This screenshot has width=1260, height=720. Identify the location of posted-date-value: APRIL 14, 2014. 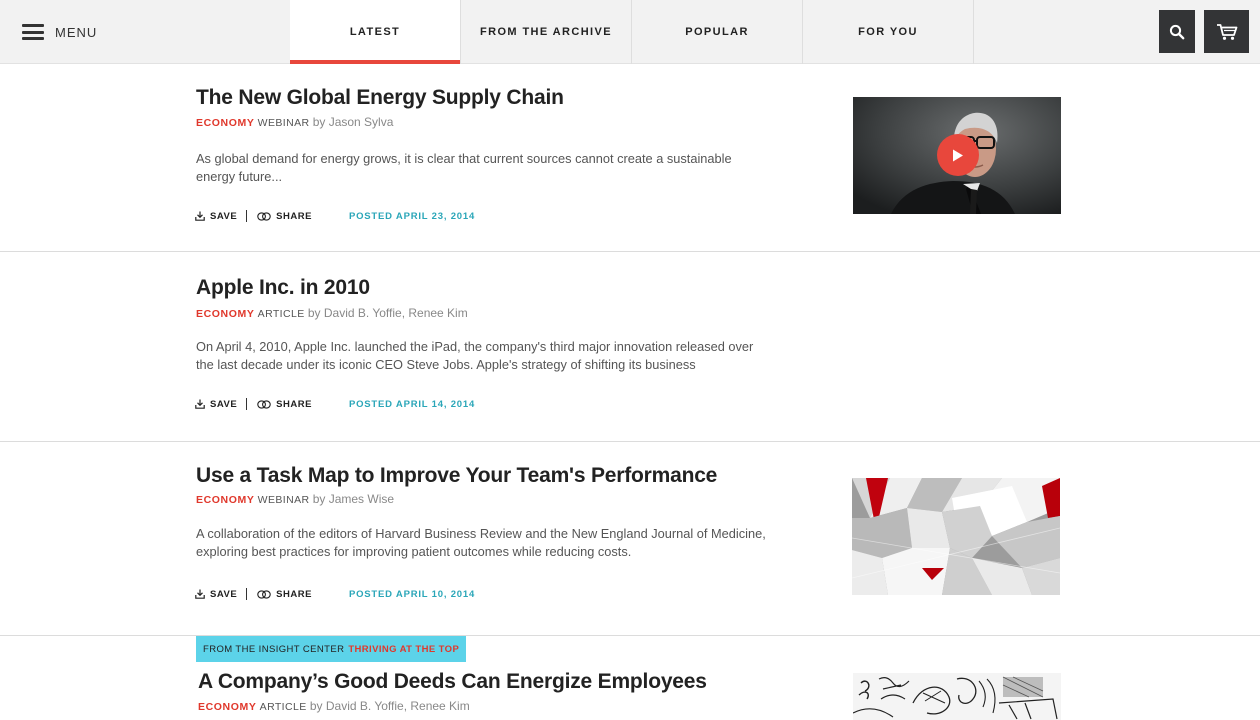
(435, 404).